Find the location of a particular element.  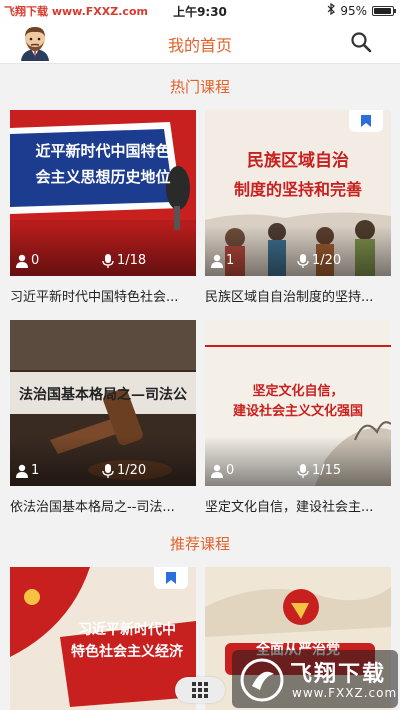

battery-fill is located at coordinates (383, 10).